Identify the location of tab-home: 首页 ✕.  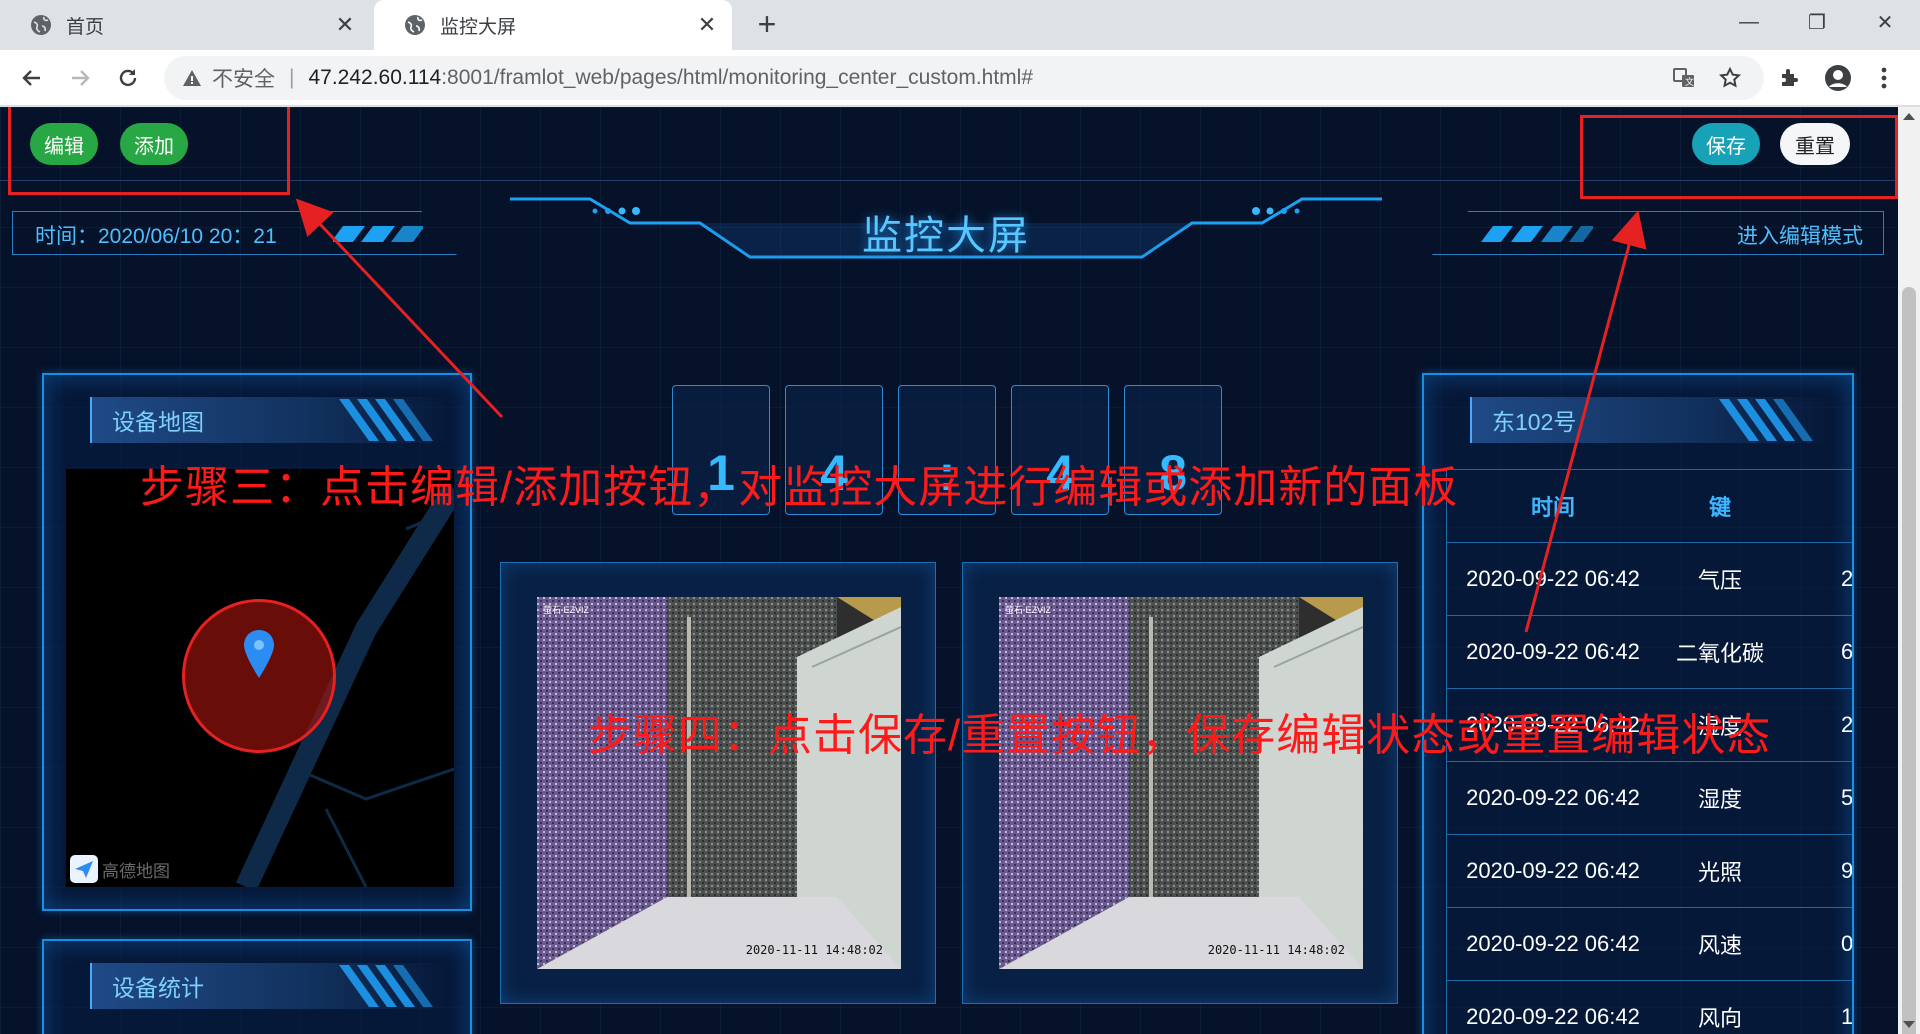
(185, 25).